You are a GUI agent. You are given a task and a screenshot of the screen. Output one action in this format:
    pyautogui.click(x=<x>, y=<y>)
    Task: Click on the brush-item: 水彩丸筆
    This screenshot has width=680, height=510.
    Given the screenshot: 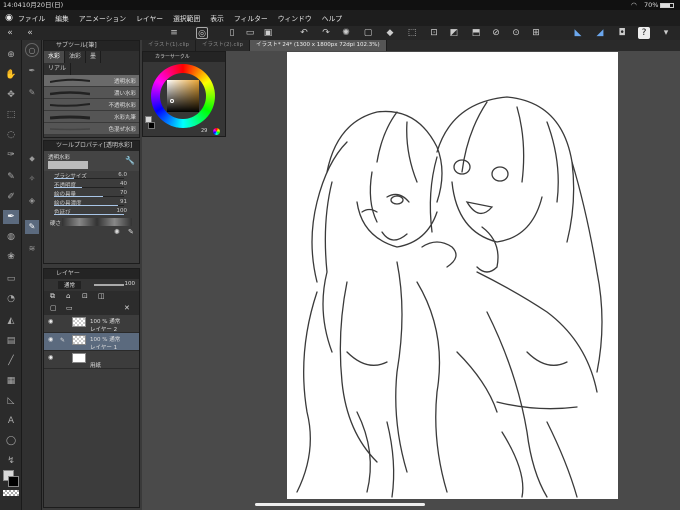 What is the action you would take?
    pyautogui.click(x=91, y=117)
    